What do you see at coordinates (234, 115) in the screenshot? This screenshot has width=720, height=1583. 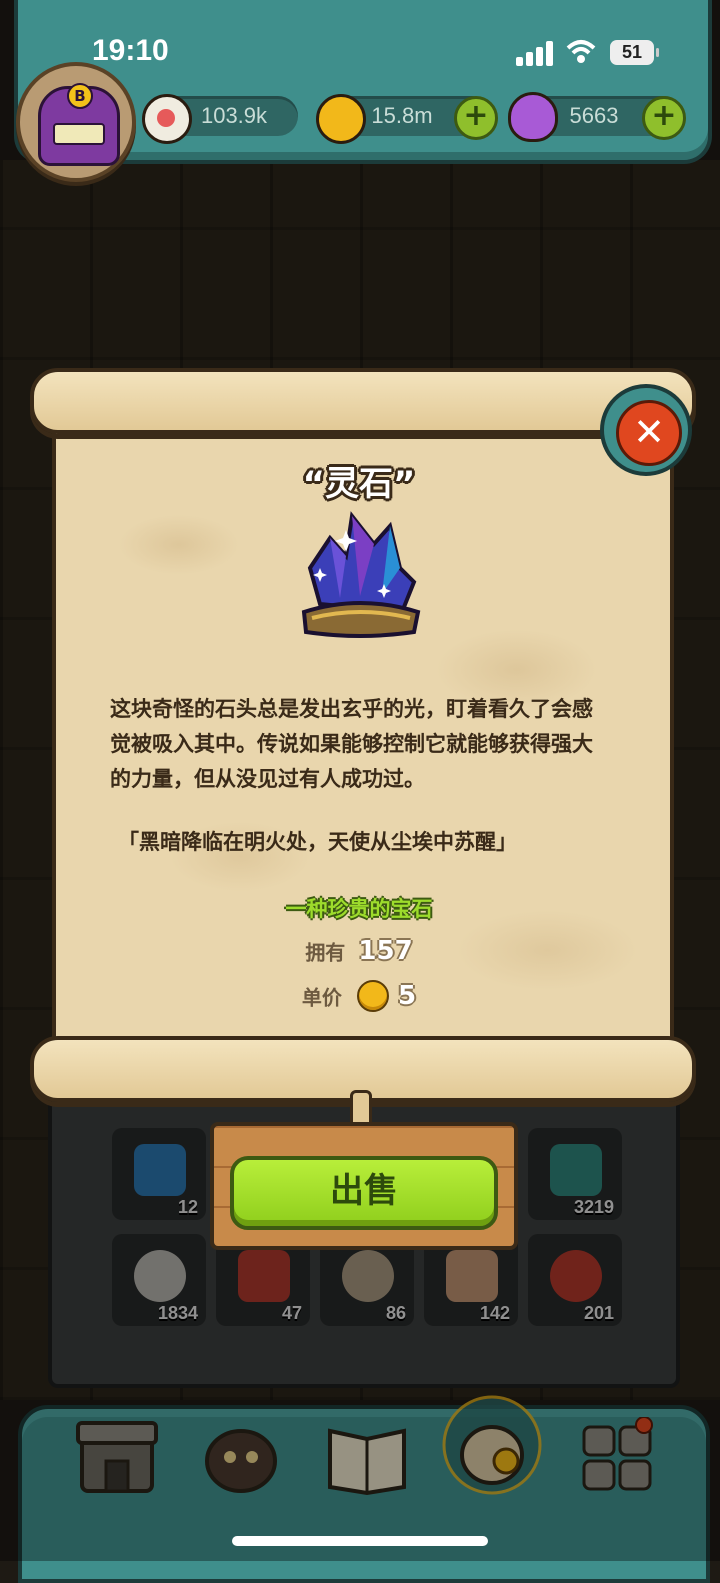 I see `eyeball-amount: 103.9k` at bounding box center [234, 115].